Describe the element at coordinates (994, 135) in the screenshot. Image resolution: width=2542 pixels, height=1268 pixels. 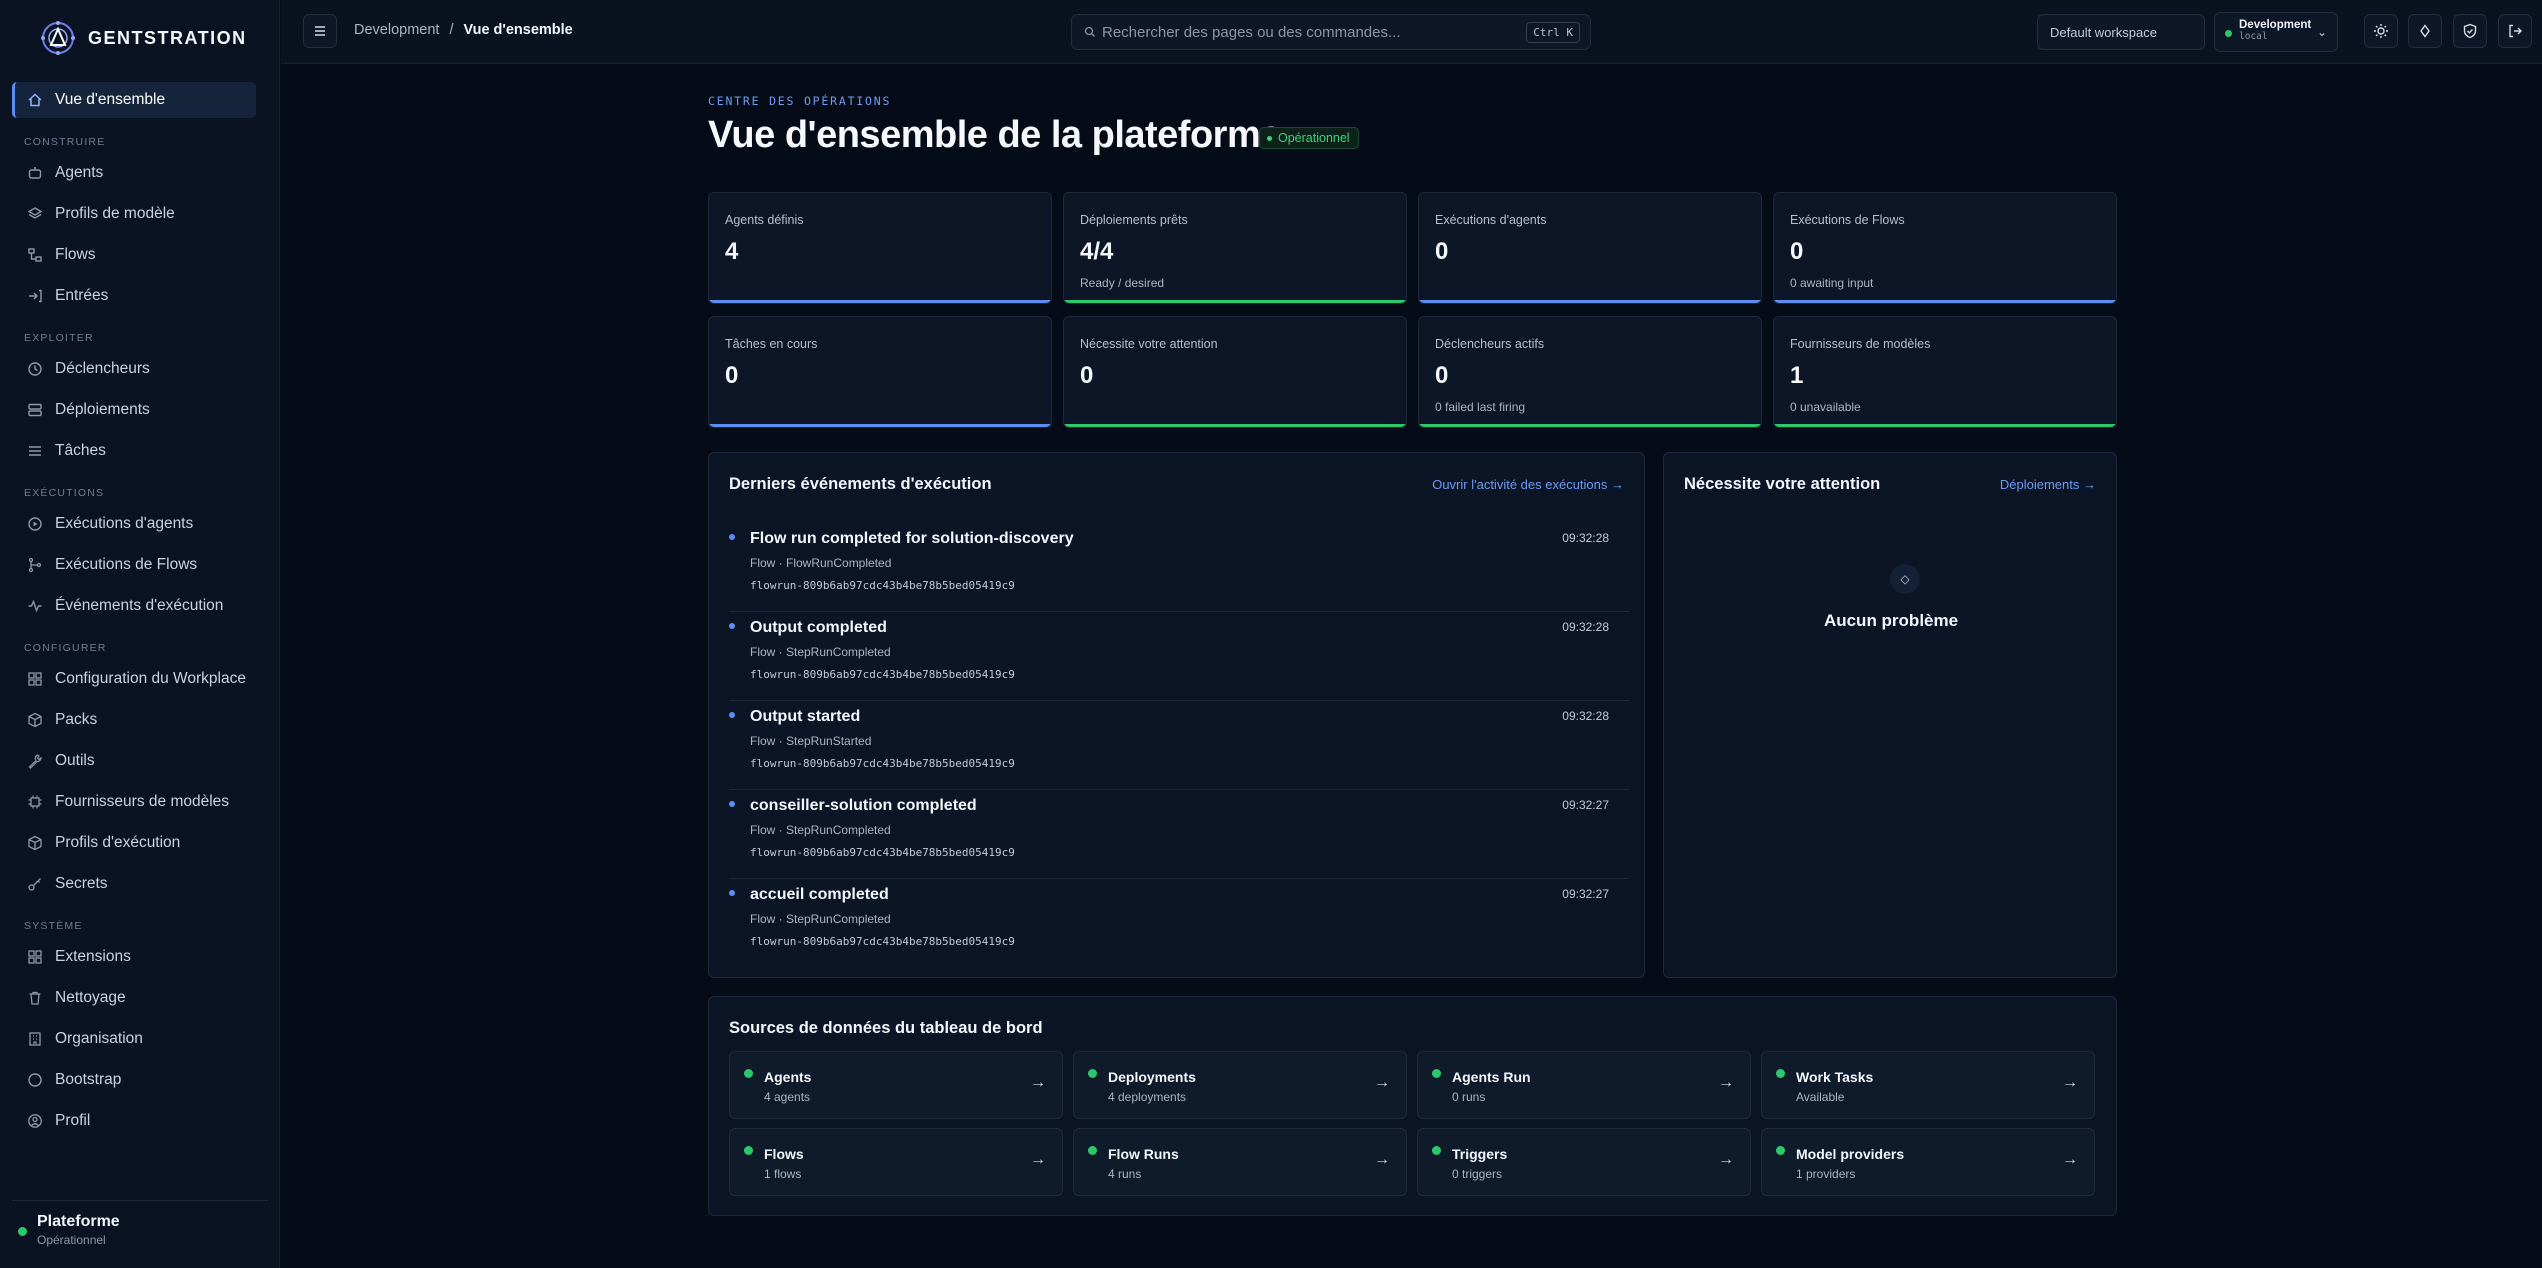
I see `page-title: Vue d'ensemble de la plateforme` at that location.